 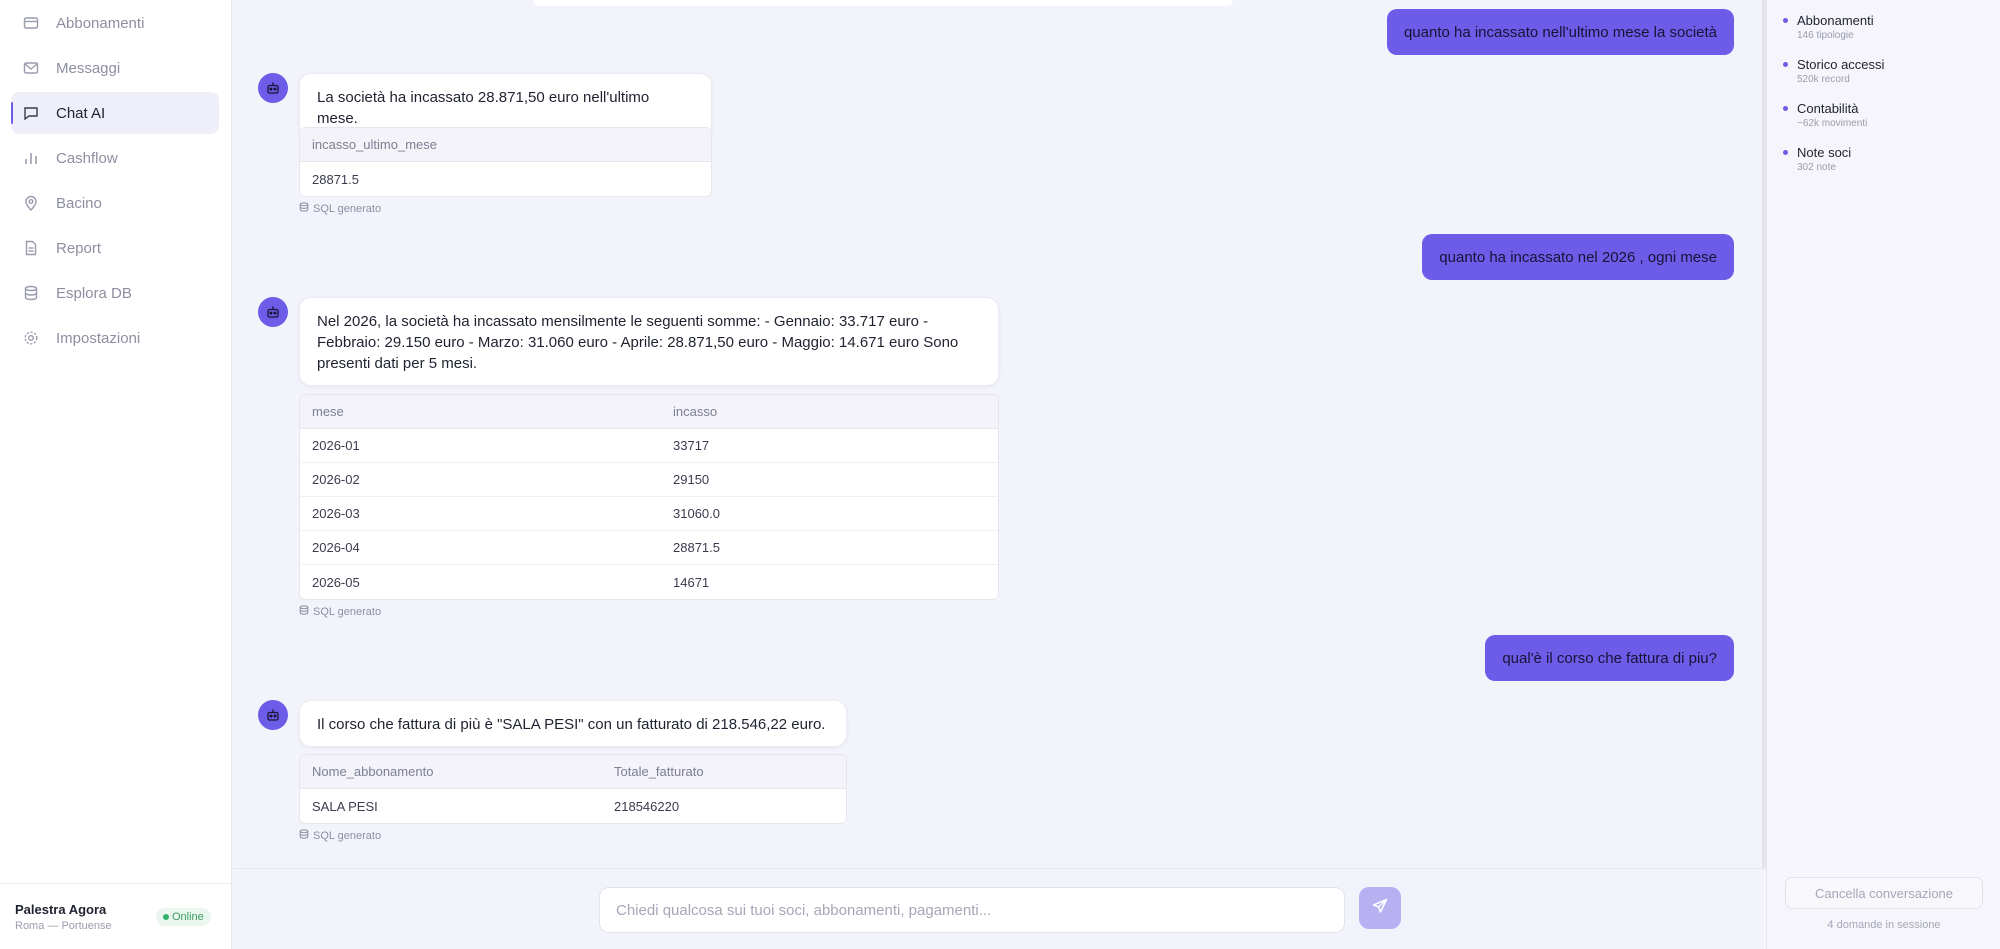 What do you see at coordinates (115, 203) in the screenshot?
I see `sidebar-item-bacino: Bacino` at bounding box center [115, 203].